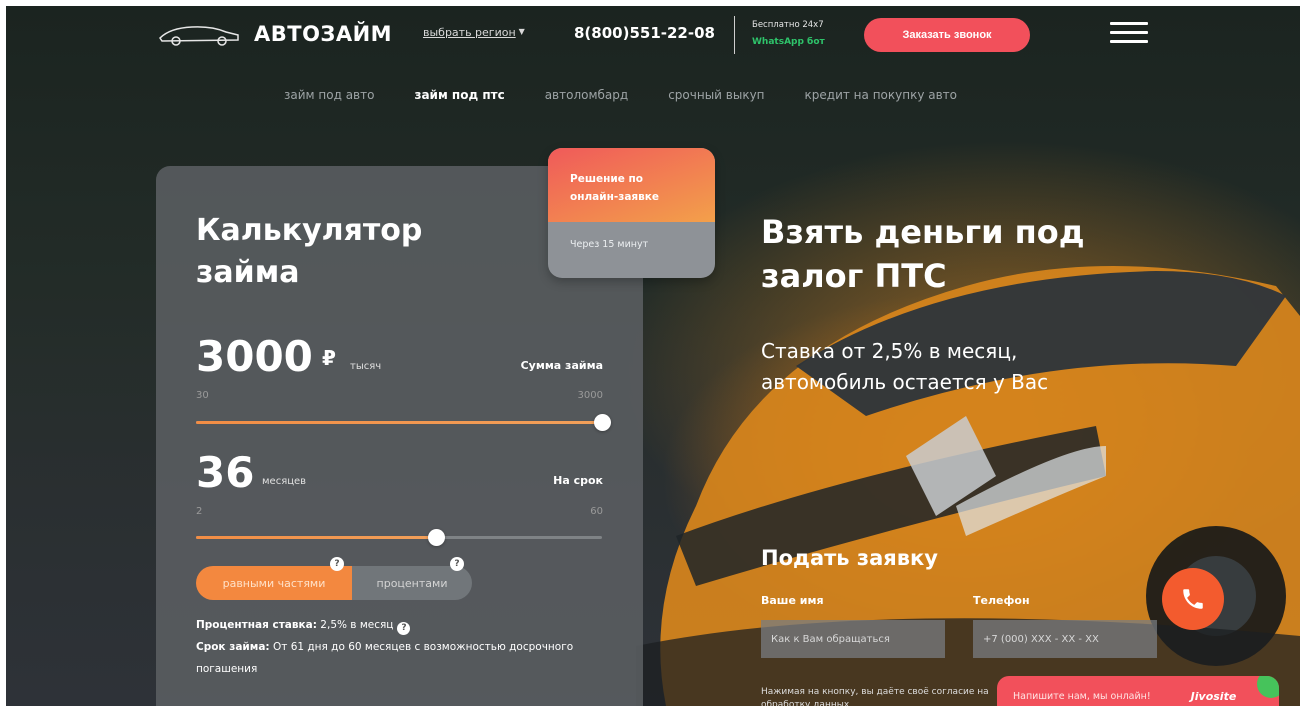  What do you see at coordinates (396, 625) in the screenshot?
I see `rate-info: Процентная ставка: 2,5% в месяц?` at bounding box center [396, 625].